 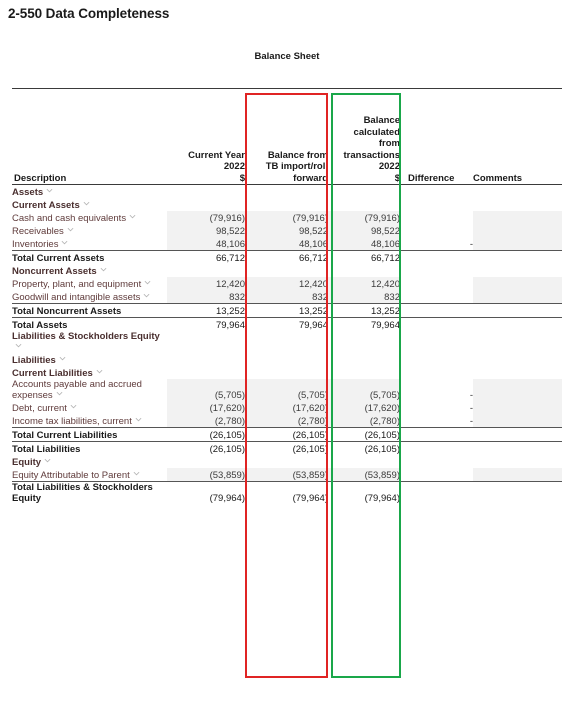 I want to click on row-description: Receivables, so click(x=89, y=230).